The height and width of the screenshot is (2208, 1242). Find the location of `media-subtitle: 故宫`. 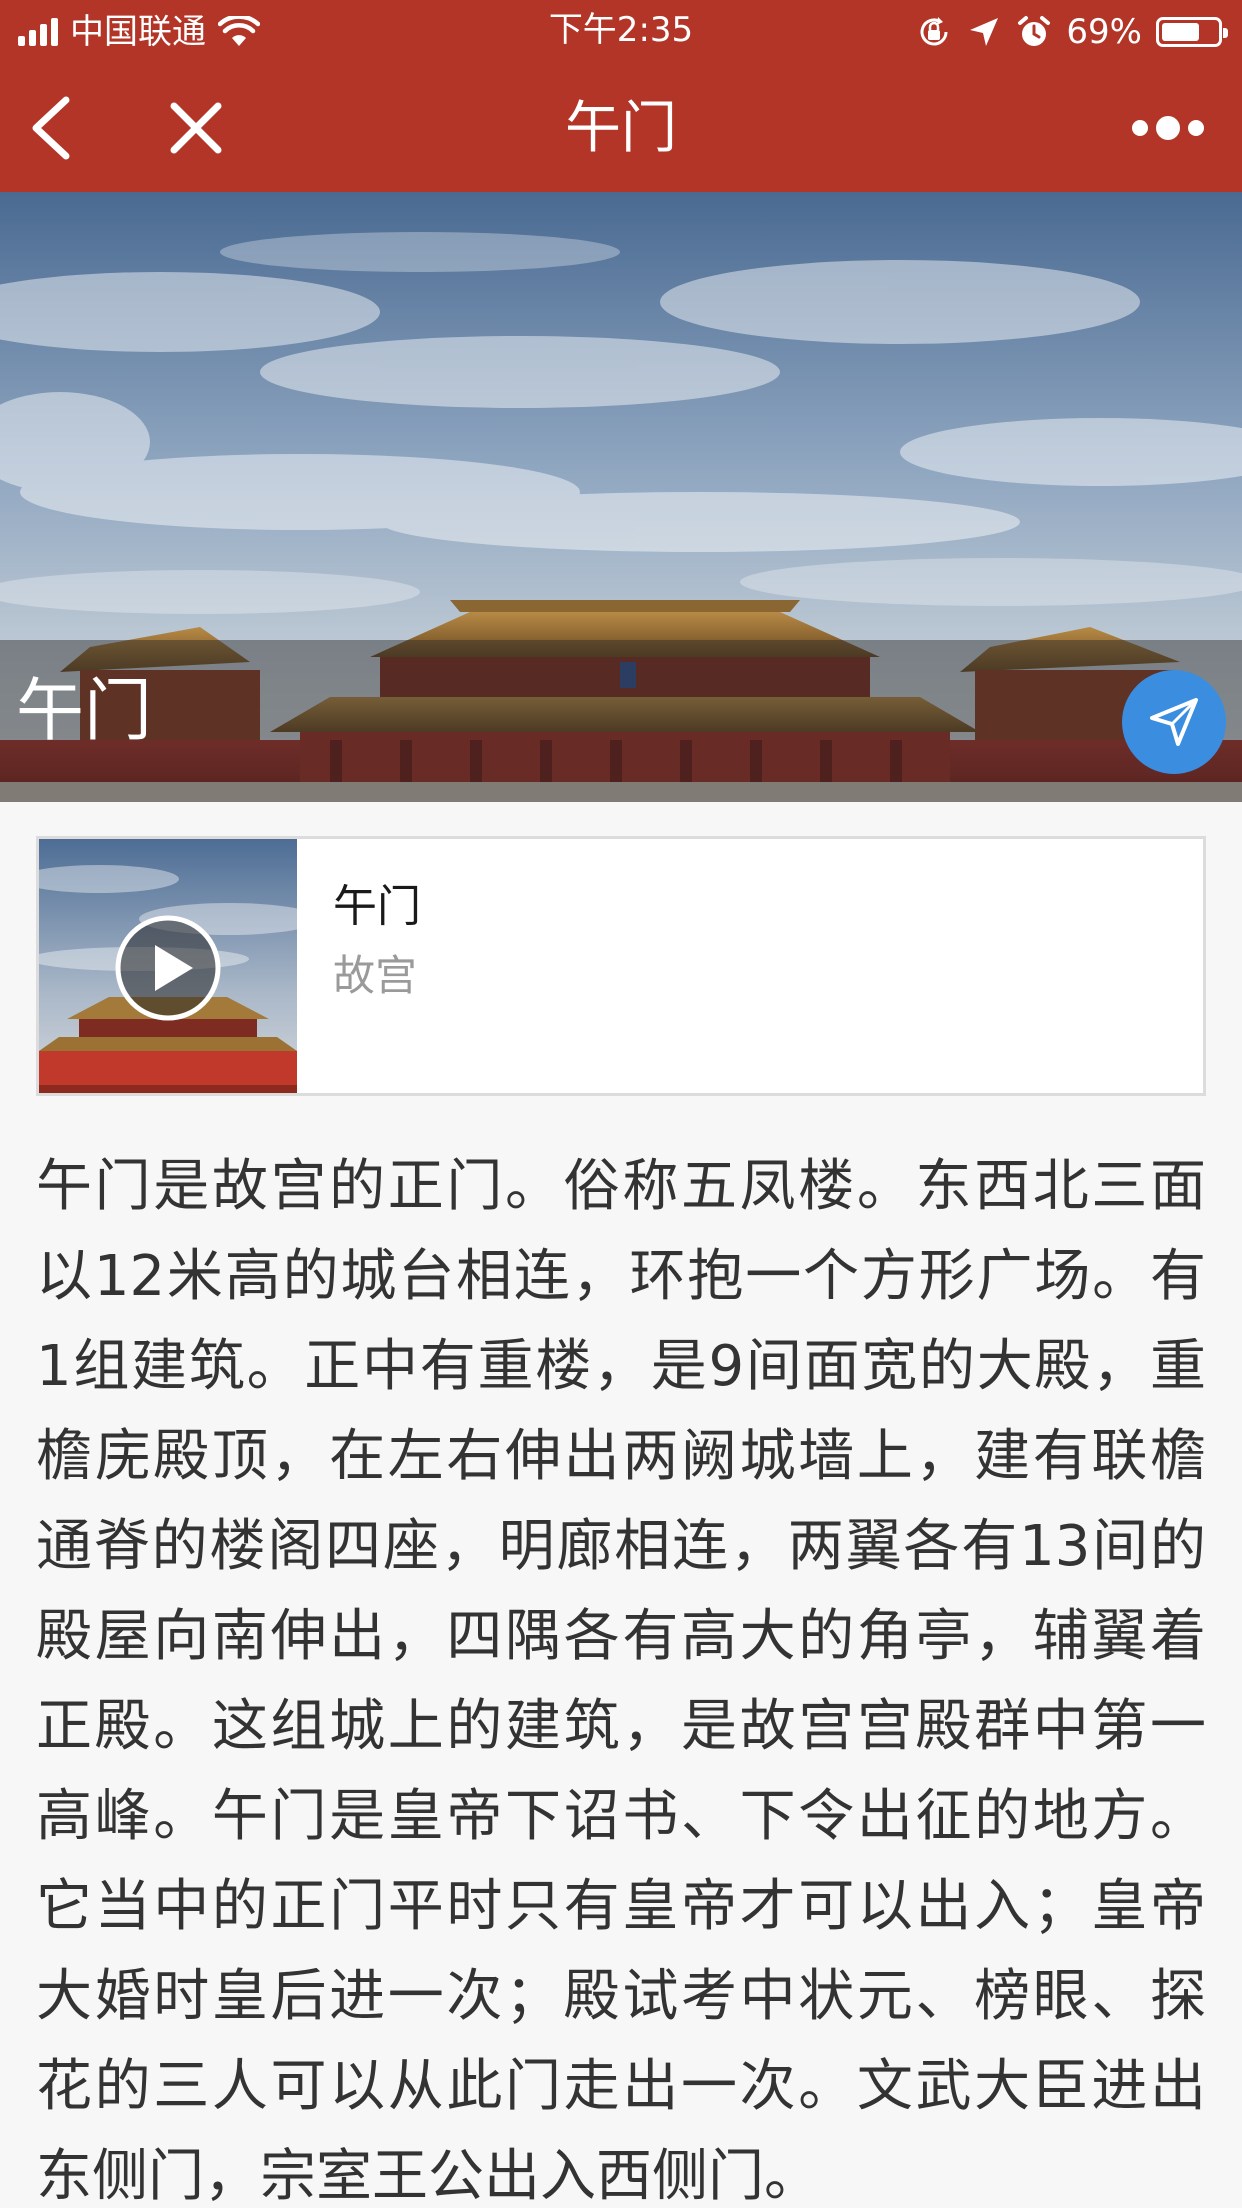

media-subtitle: 故宫 is located at coordinates (375, 975).